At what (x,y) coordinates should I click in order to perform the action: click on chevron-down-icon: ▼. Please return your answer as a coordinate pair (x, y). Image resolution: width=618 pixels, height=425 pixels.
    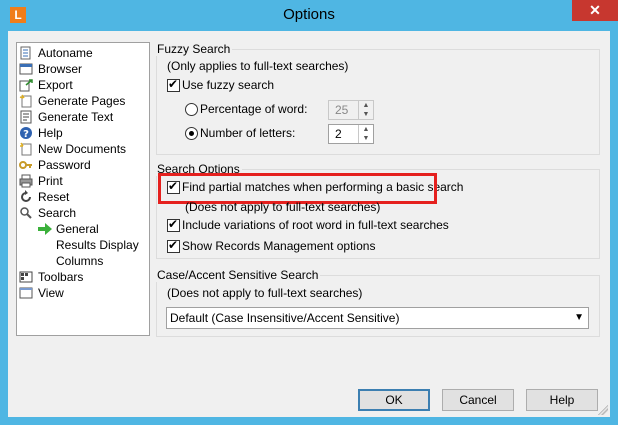
    Looking at the image, I should click on (579, 318).